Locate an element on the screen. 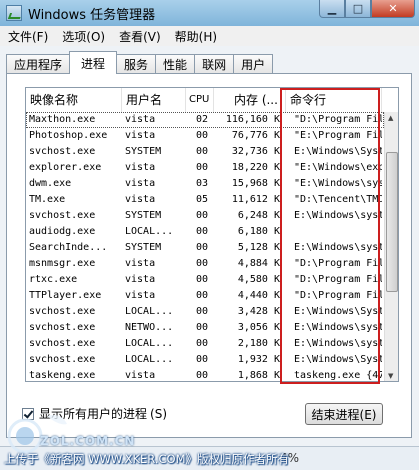 The height and width of the screenshot is (470, 419). tab-applications: 应用程序 is located at coordinates (38, 64).